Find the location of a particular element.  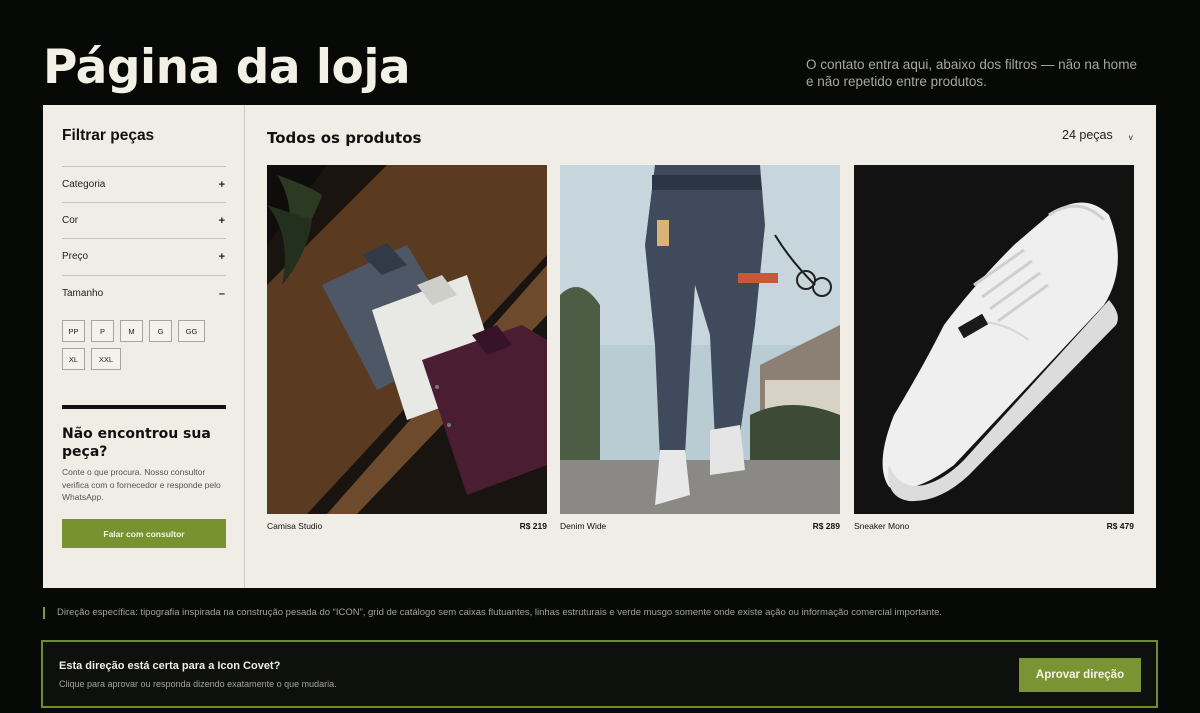

size-chip-xl: XL is located at coordinates (73, 359).